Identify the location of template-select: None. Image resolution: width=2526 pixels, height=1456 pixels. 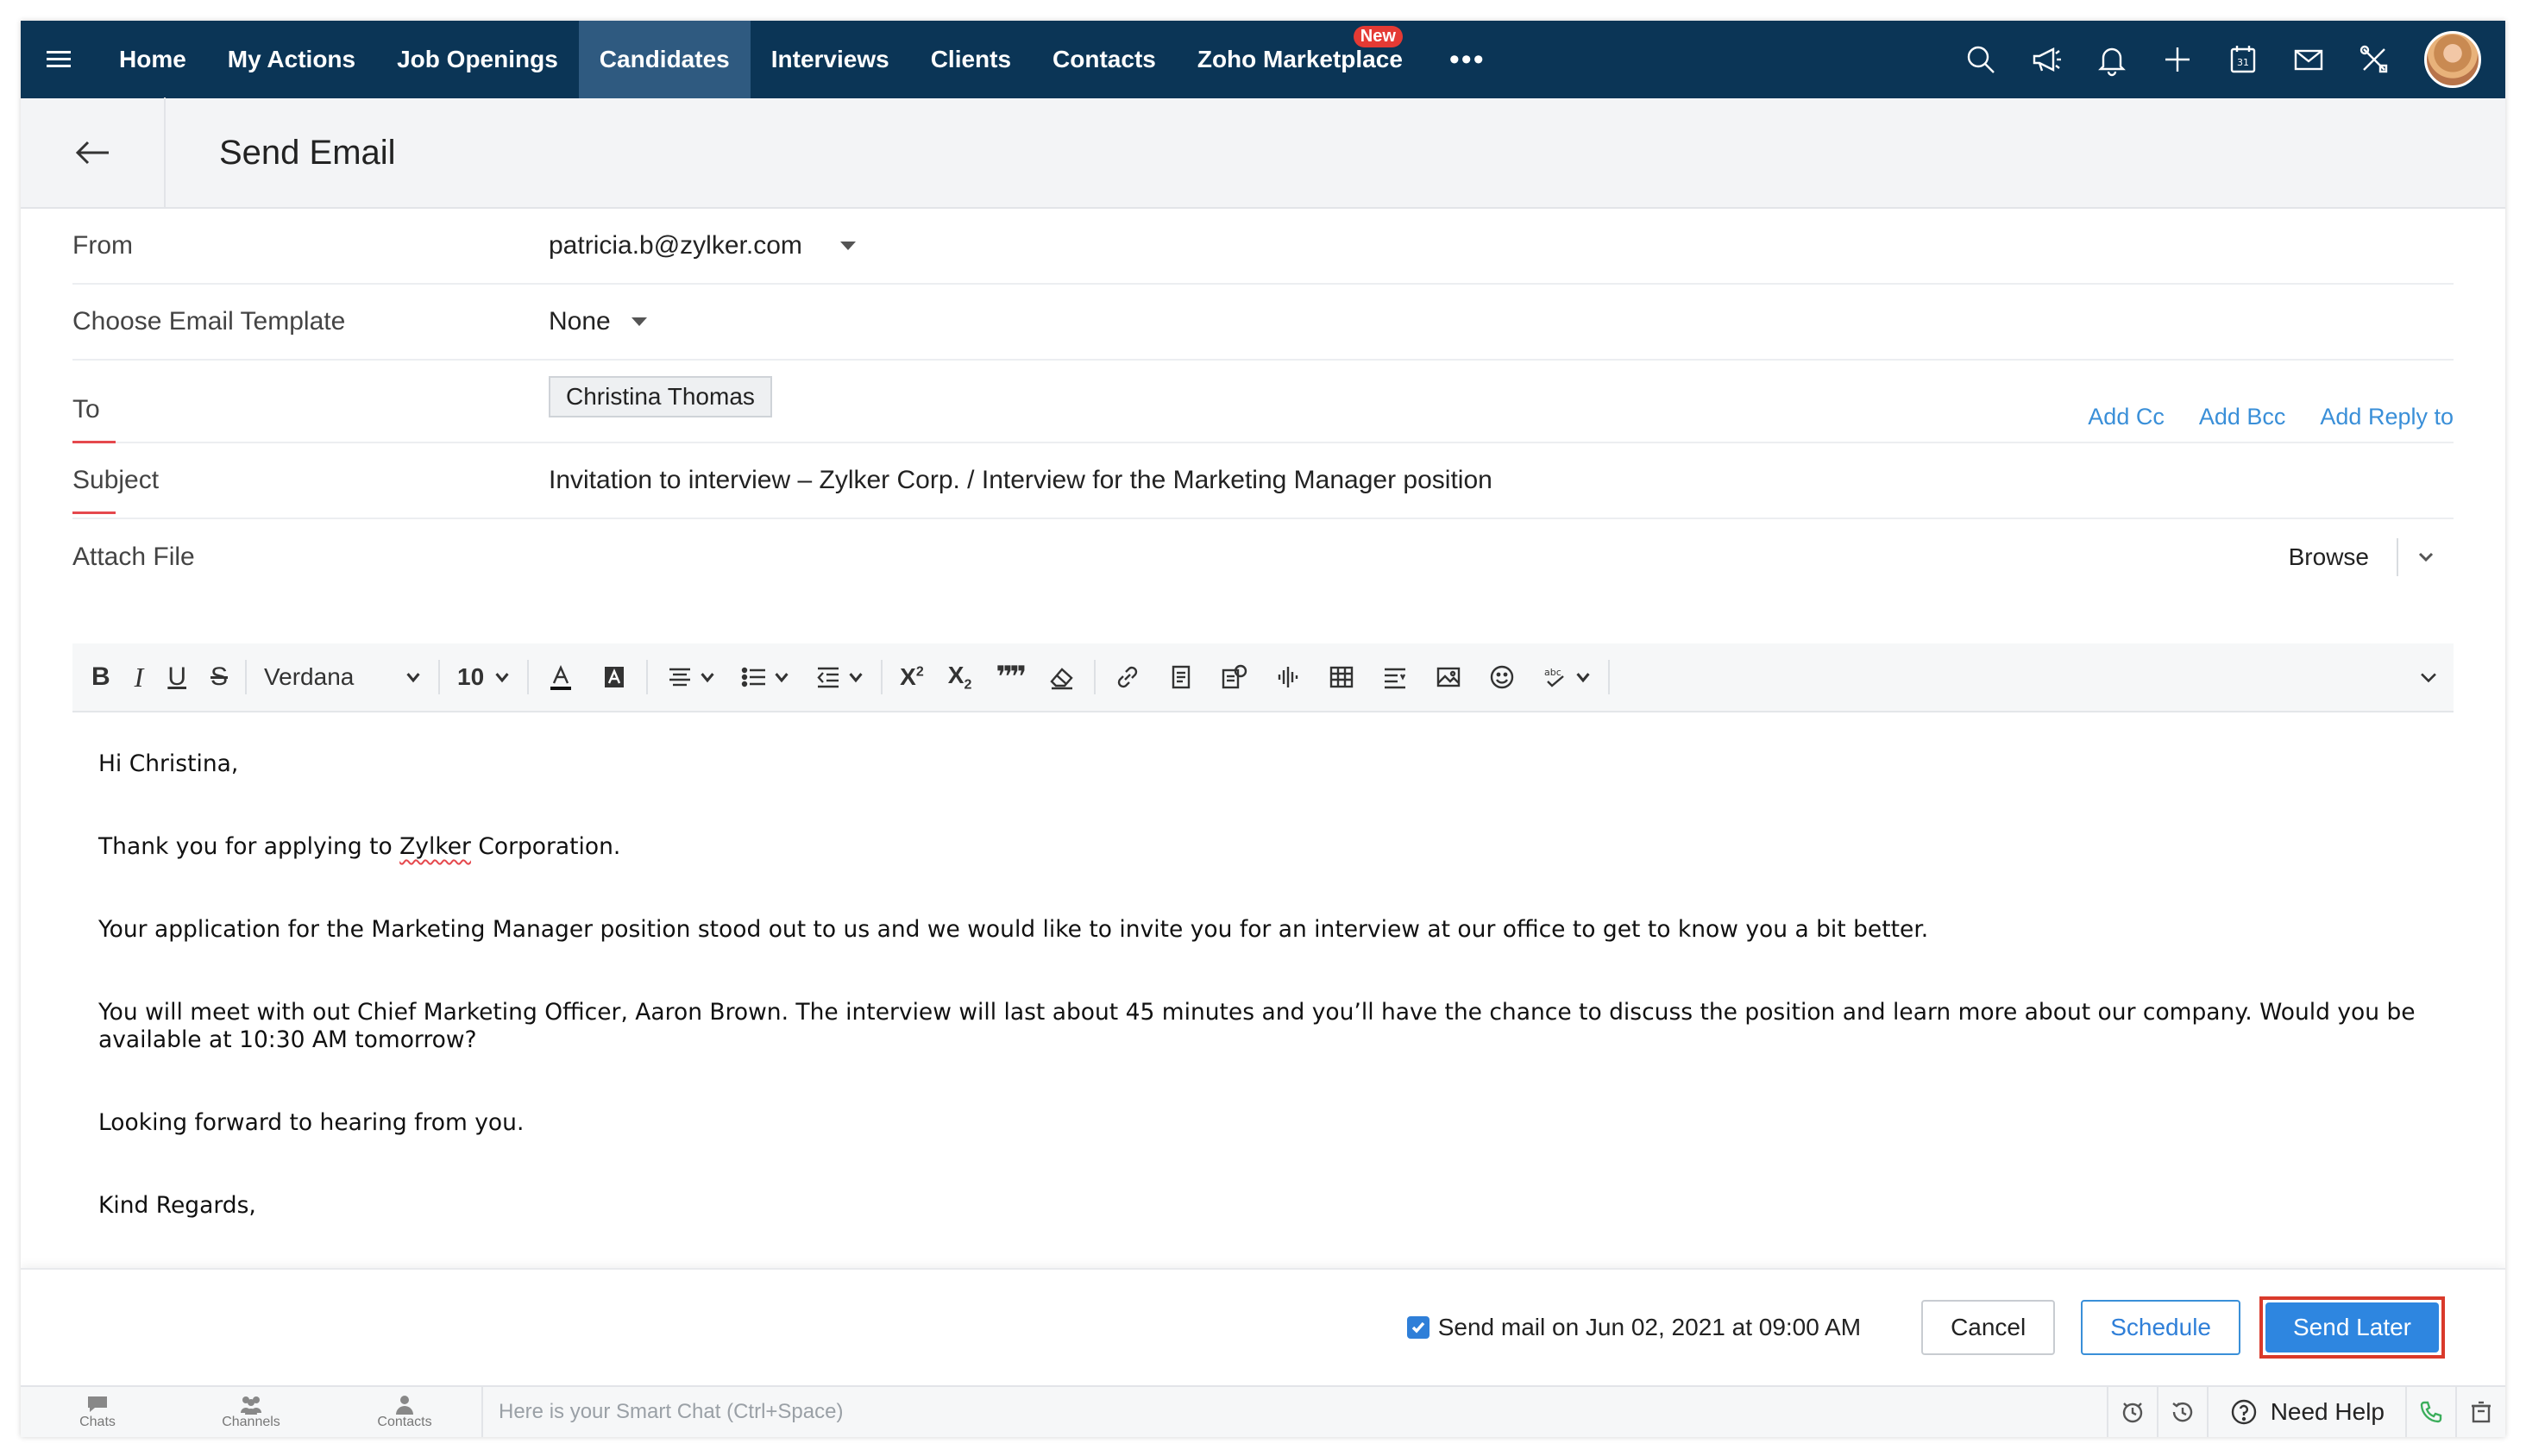
(598, 322).